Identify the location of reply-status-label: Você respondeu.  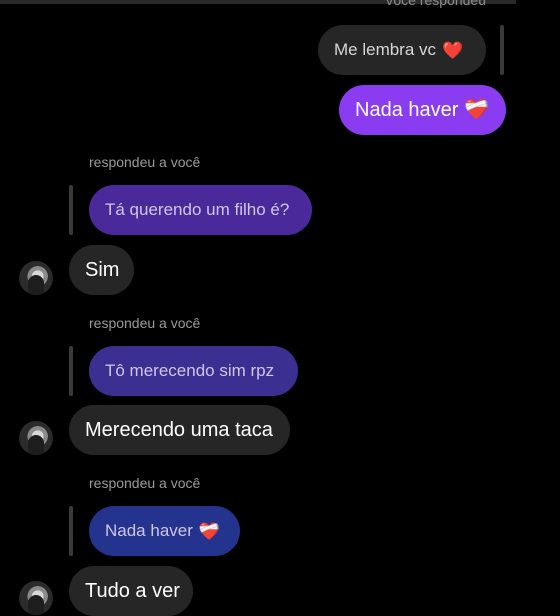
(435, 4).